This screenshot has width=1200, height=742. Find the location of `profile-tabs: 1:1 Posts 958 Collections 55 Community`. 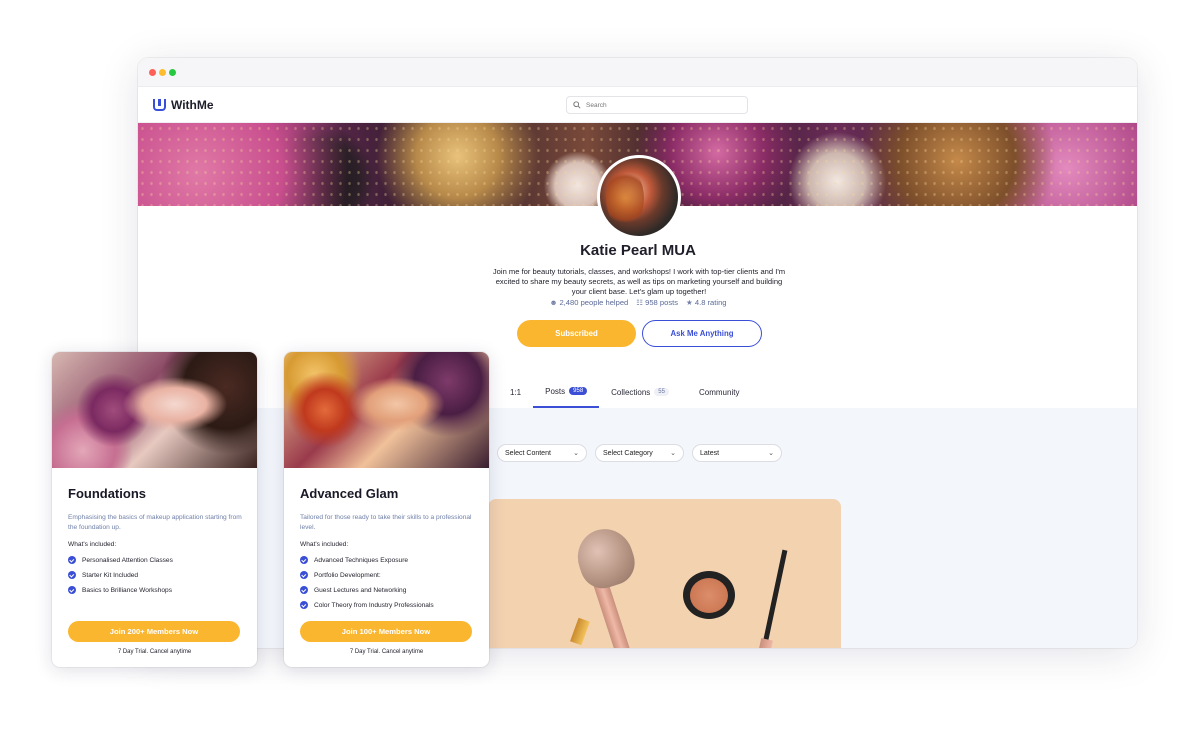

profile-tabs: 1:1 Posts 958 Collections 55 Community is located at coordinates (624, 392).